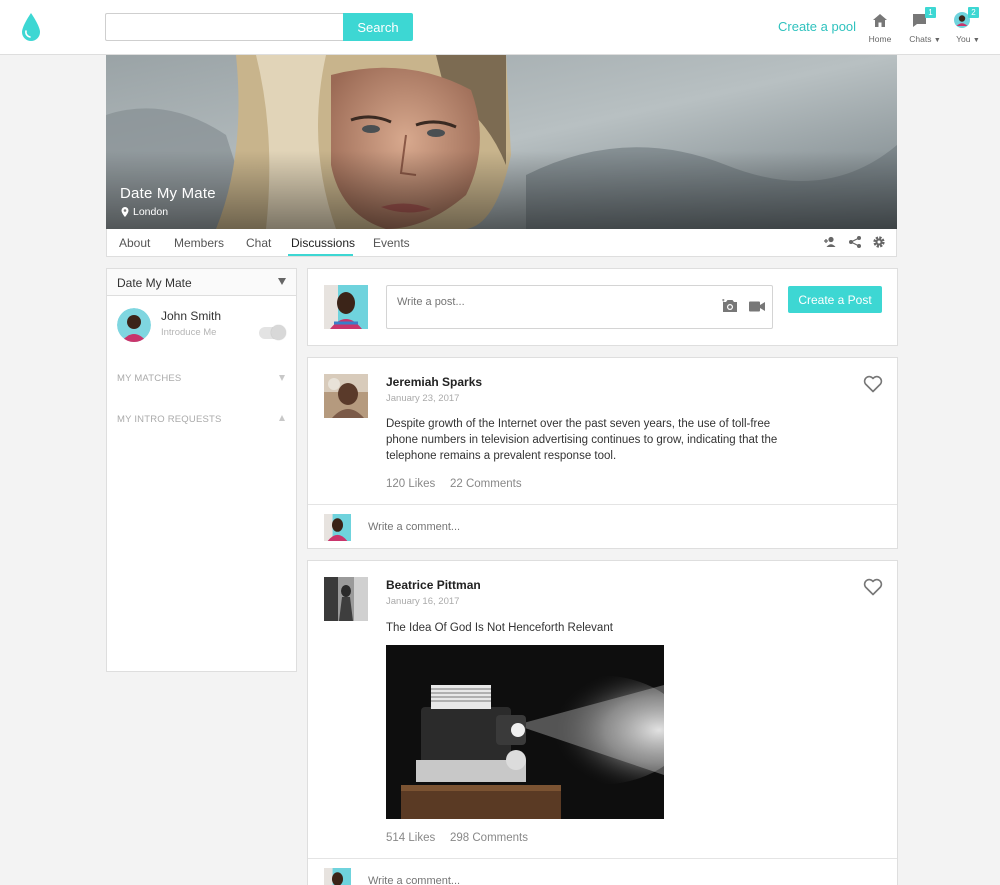  What do you see at coordinates (579, 307) in the screenshot?
I see `post-input` at bounding box center [579, 307].